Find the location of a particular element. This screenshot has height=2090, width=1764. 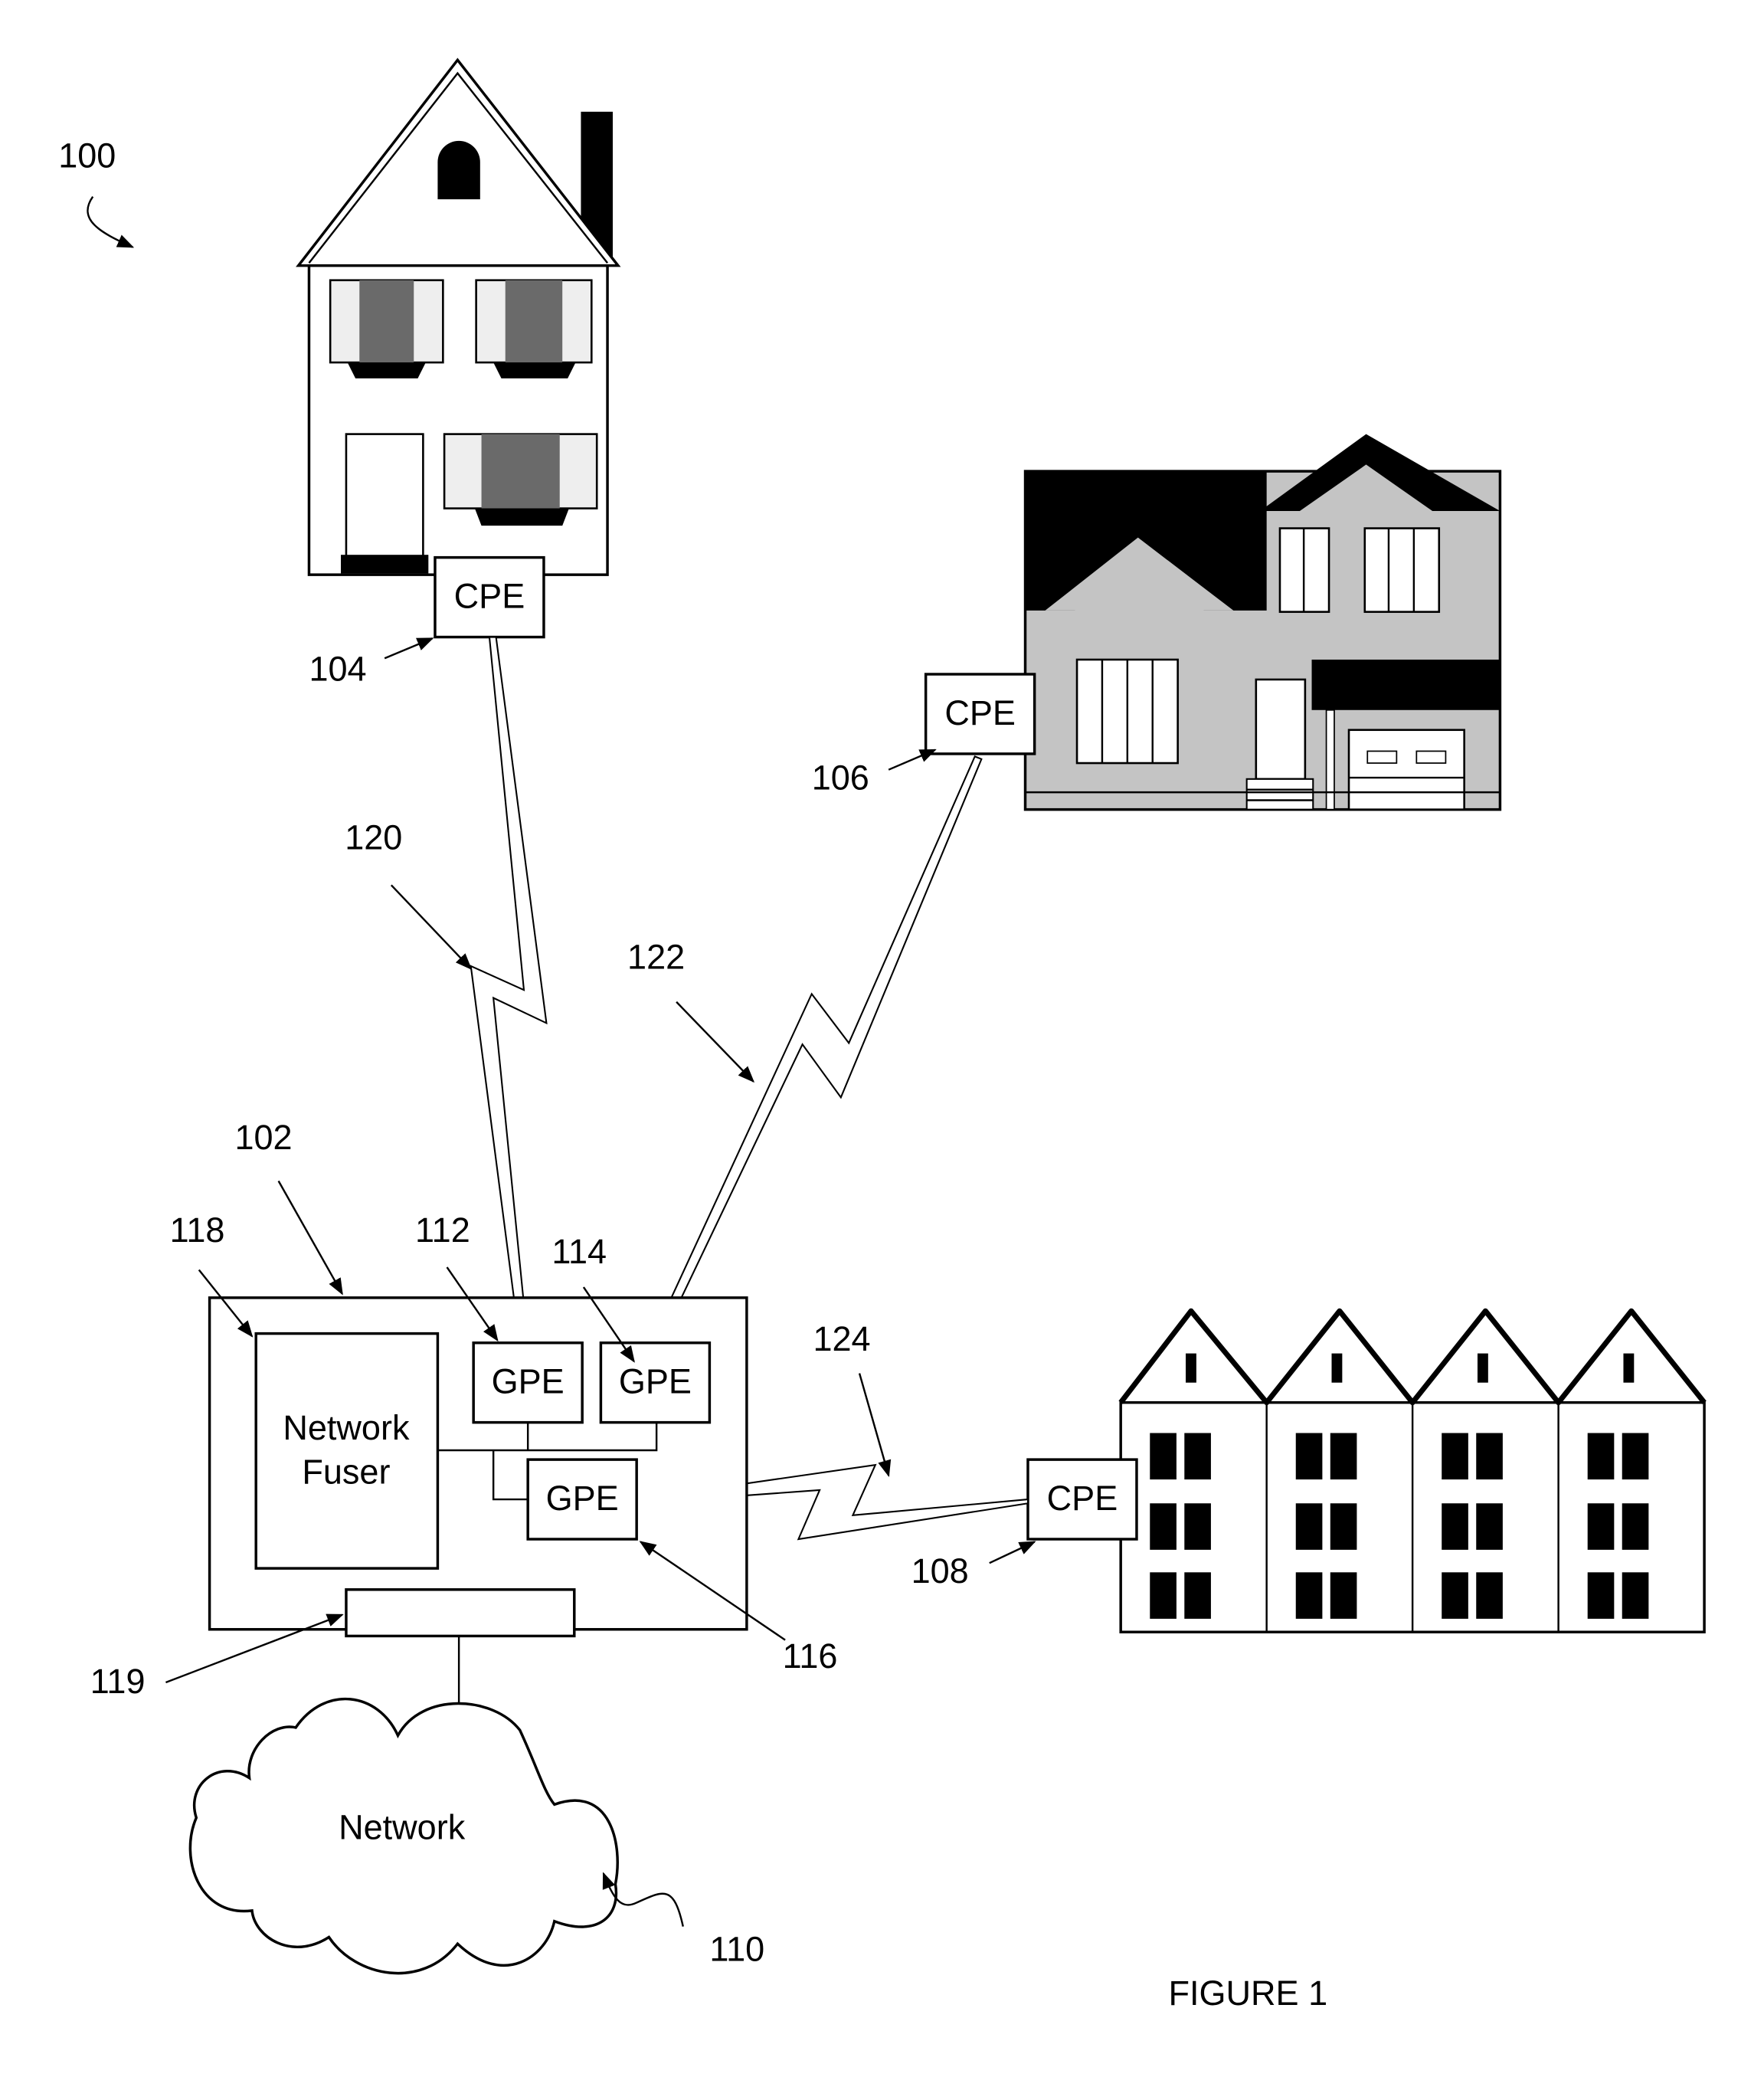

figure-caption: FIGURE 1 is located at coordinates (1248, 1994).